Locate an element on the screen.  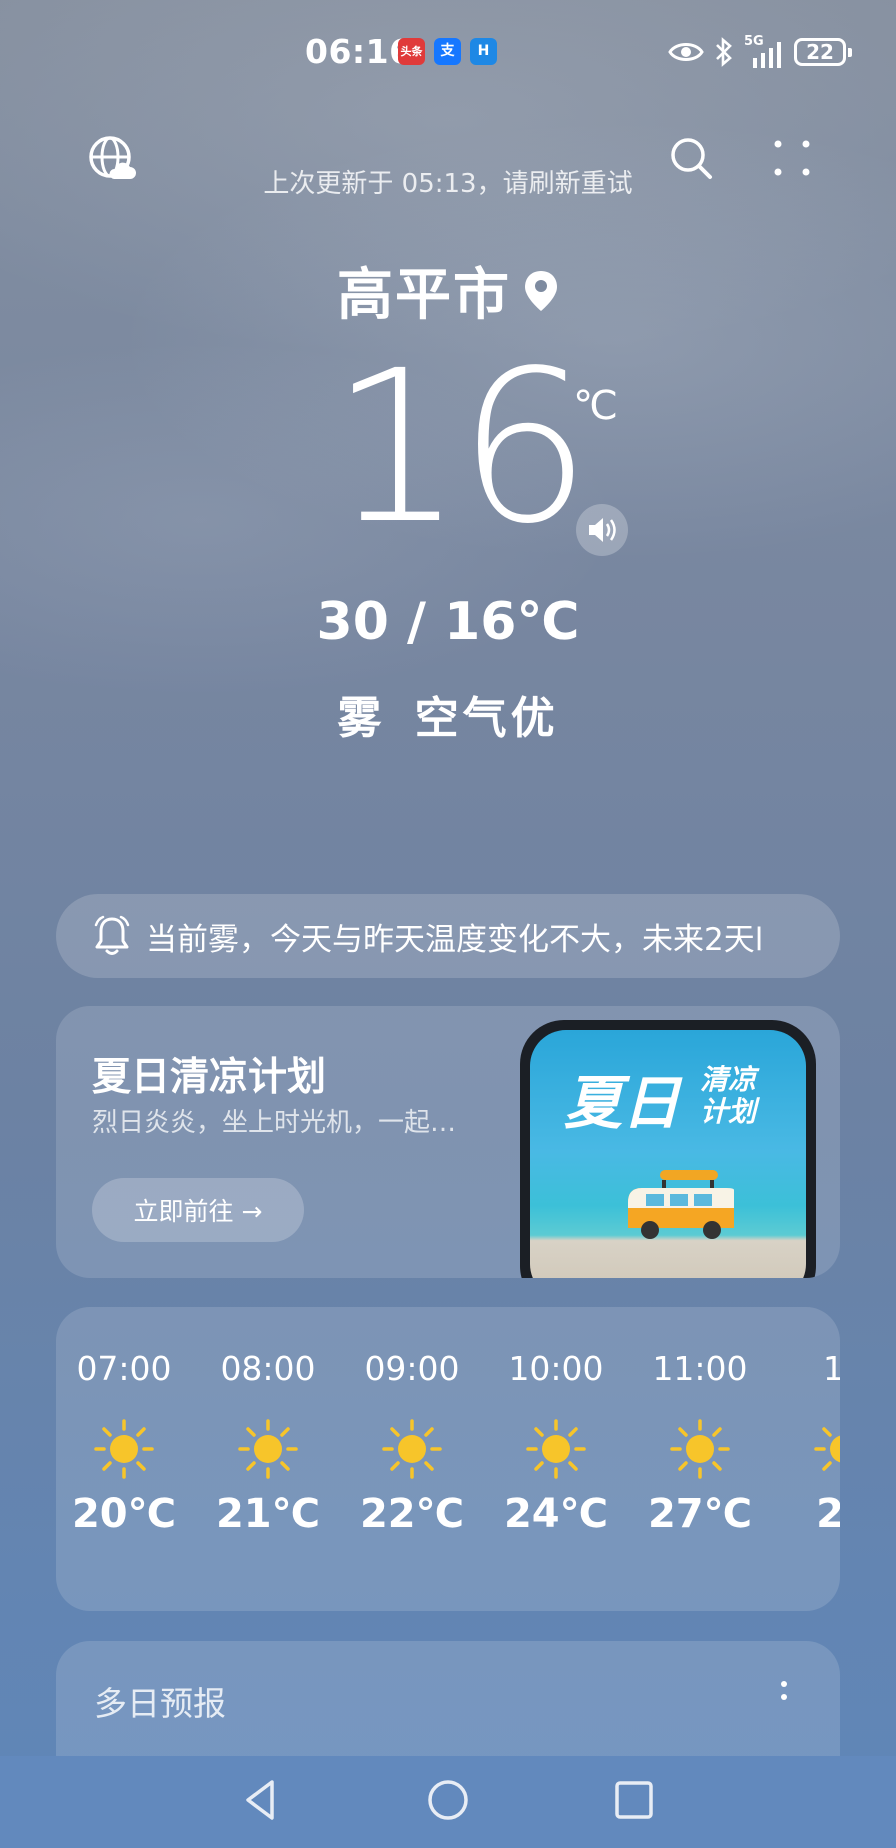
hourly-item: 11:00 27℃ is located at coordinates (700, 1459).